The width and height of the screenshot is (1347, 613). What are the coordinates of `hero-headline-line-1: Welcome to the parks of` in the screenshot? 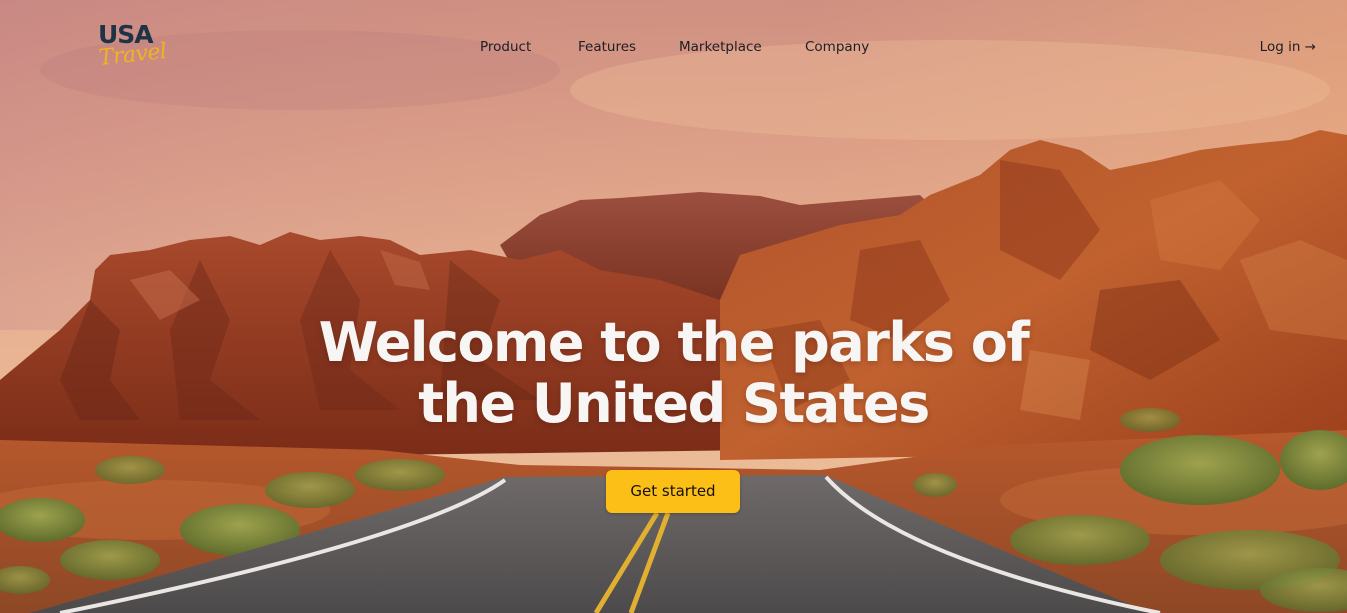 It's located at (674, 342).